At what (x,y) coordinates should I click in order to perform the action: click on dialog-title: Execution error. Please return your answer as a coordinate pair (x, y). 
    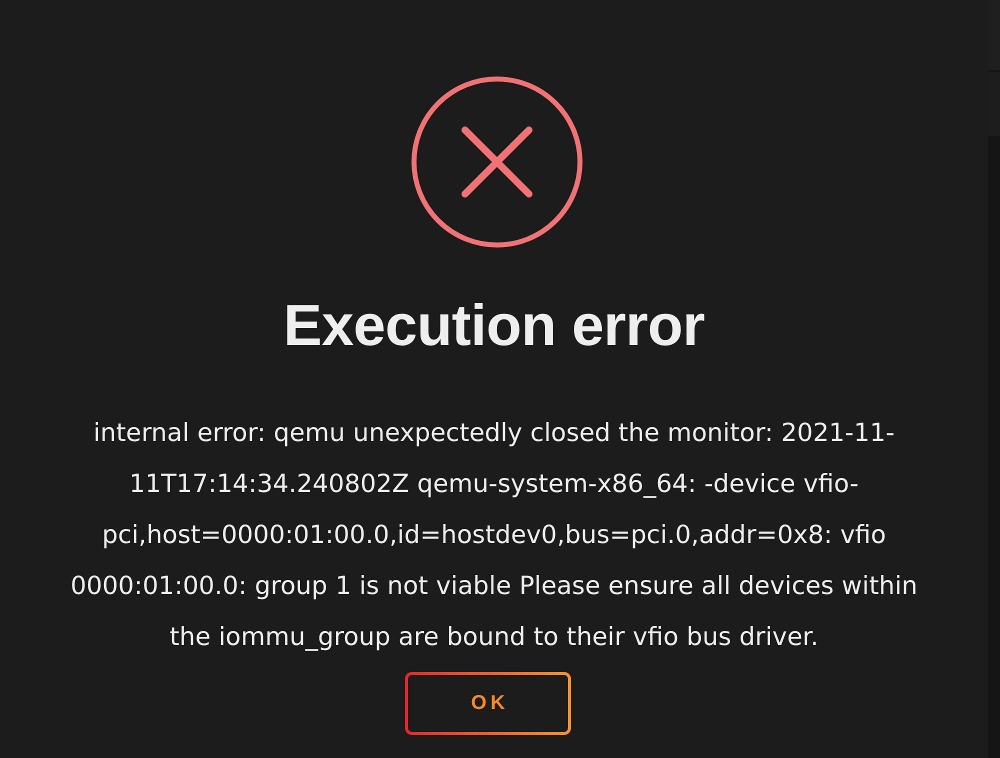
    Looking at the image, I should click on (494, 326).